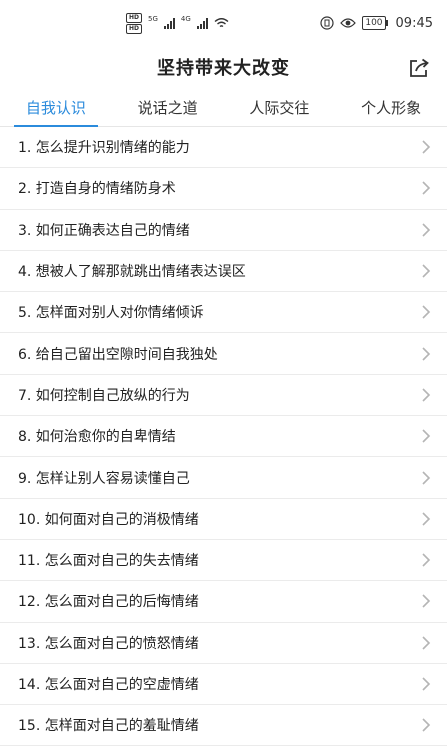  Describe the element at coordinates (185, 18) in the screenshot. I see `network-type-2: 4G` at that location.